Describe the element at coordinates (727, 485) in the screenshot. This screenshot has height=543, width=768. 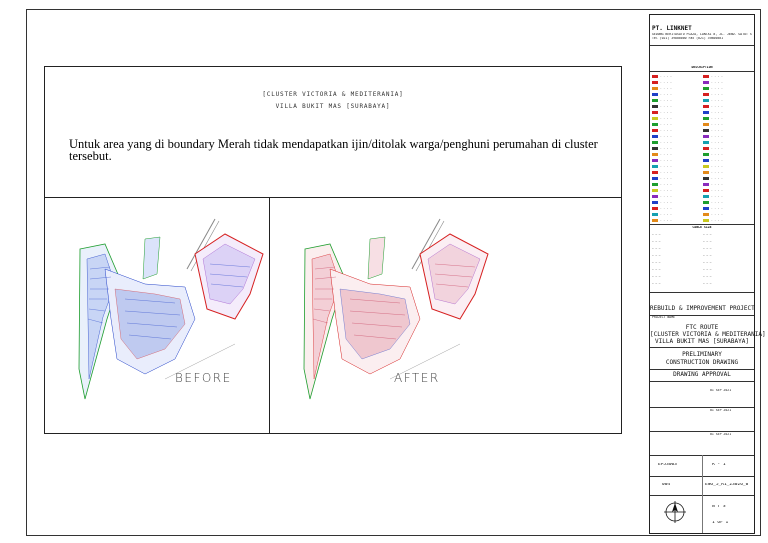
I see `drawing-number: ENG_5_R1_23026_0` at that location.